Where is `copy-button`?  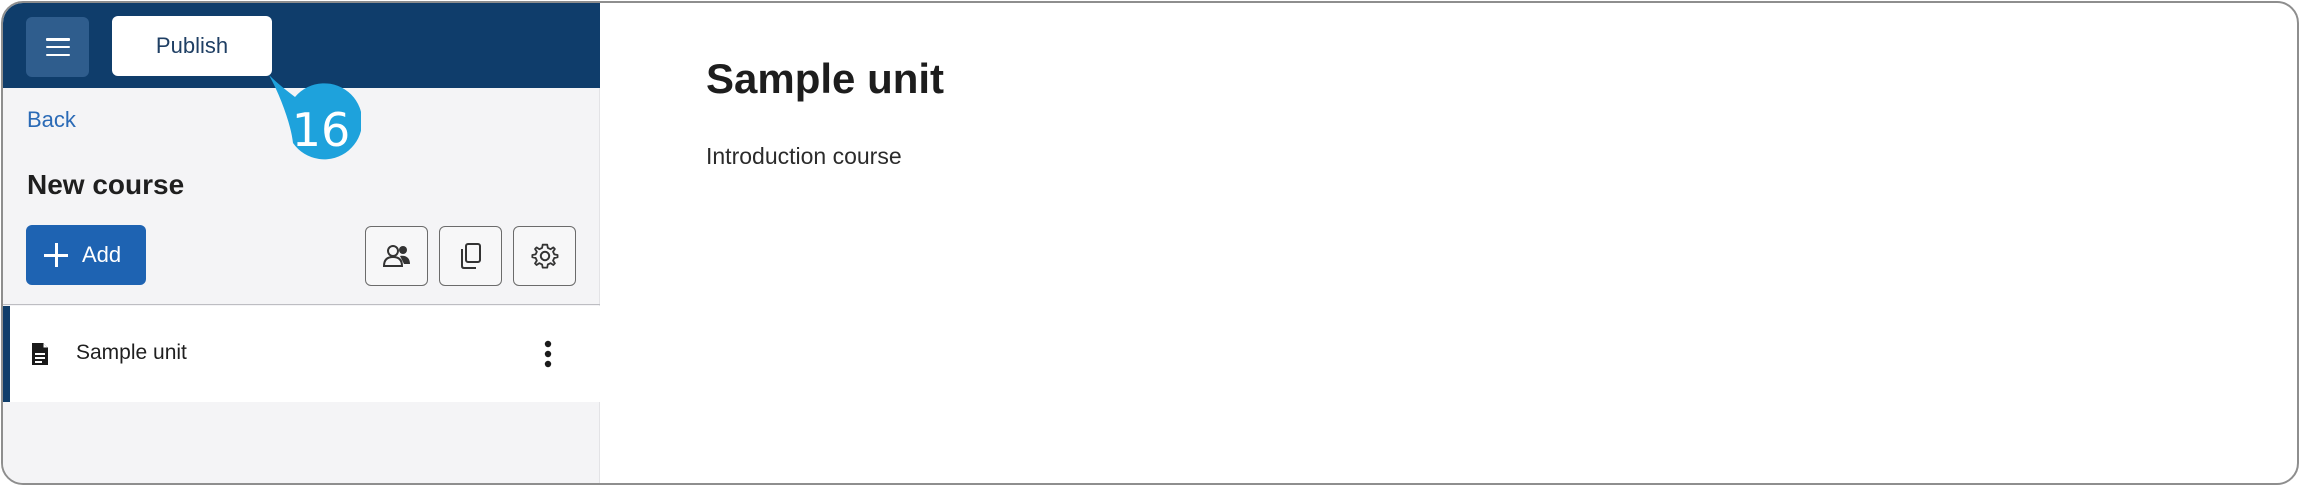 copy-button is located at coordinates (470, 256).